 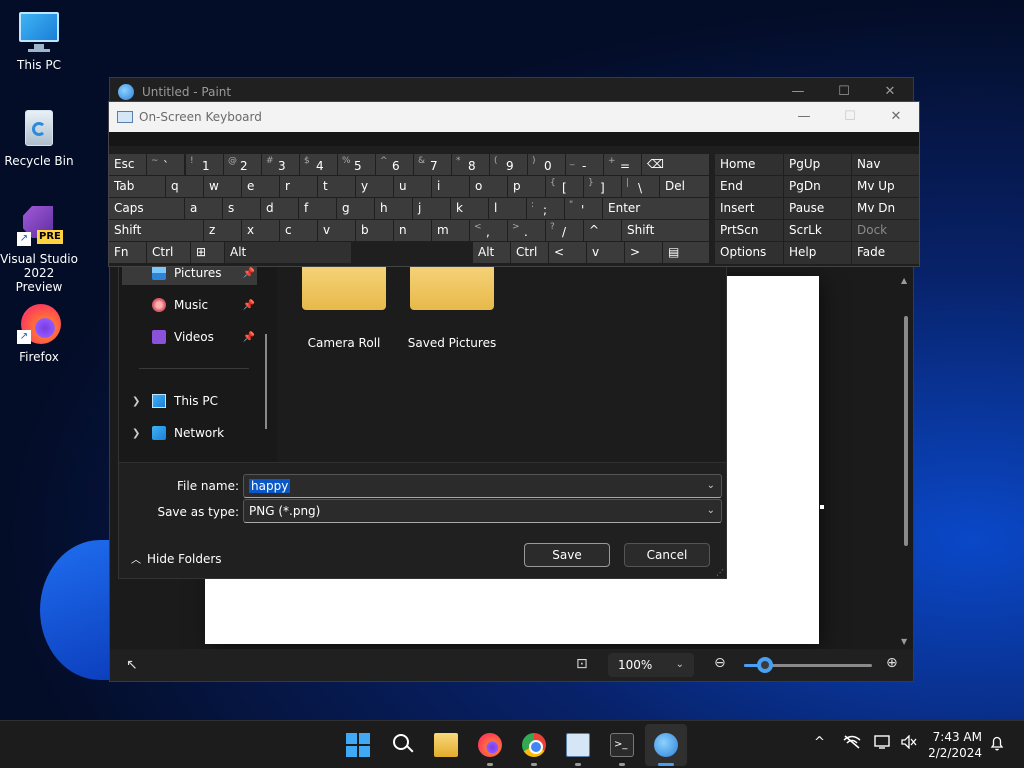 What do you see at coordinates (529, 252) in the screenshot?
I see `key-Ctrl: Ctrl` at bounding box center [529, 252].